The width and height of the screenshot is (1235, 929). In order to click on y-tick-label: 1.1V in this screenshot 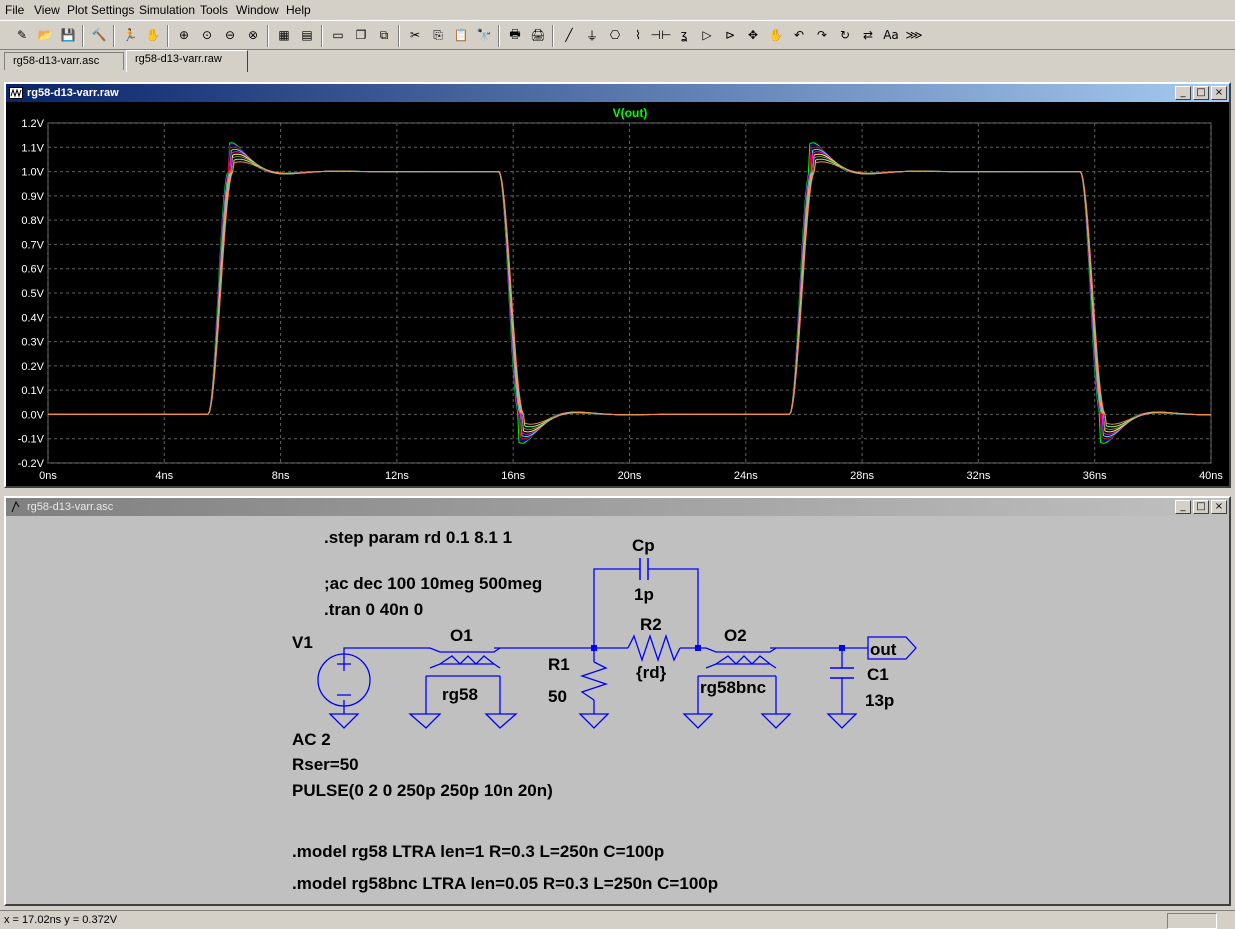, I will do `click(32, 148)`.